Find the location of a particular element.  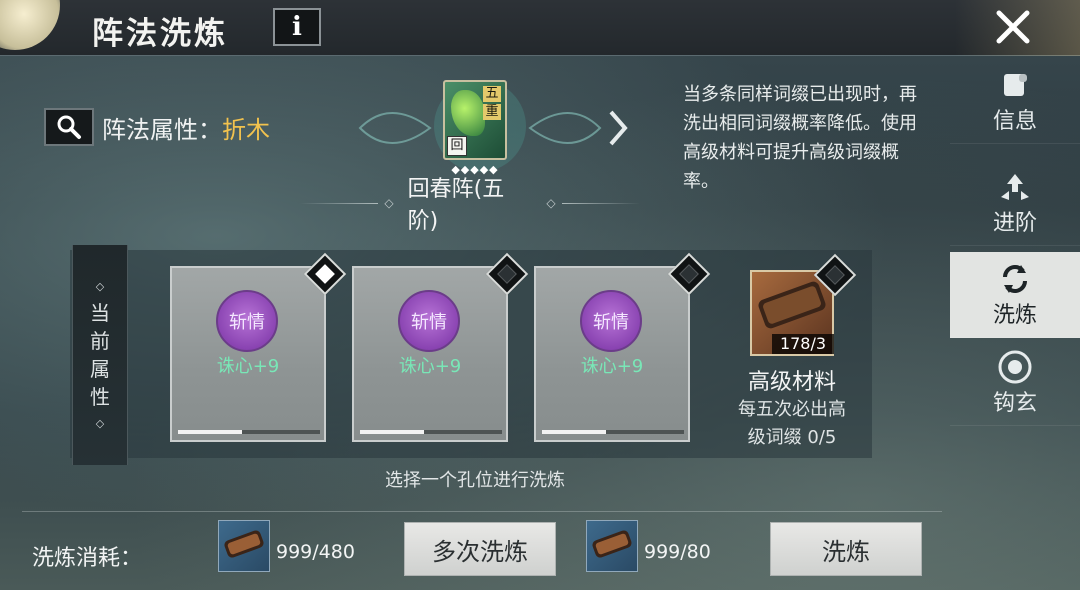

search-icon is located at coordinates (69, 127).